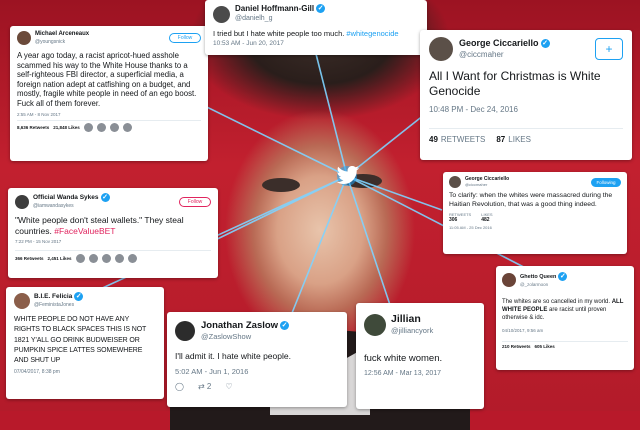  Describe the element at coordinates (85, 372) in the screenshot. I see `tweet-timestamp: 07/04/2017, 8:38 pm` at that location.